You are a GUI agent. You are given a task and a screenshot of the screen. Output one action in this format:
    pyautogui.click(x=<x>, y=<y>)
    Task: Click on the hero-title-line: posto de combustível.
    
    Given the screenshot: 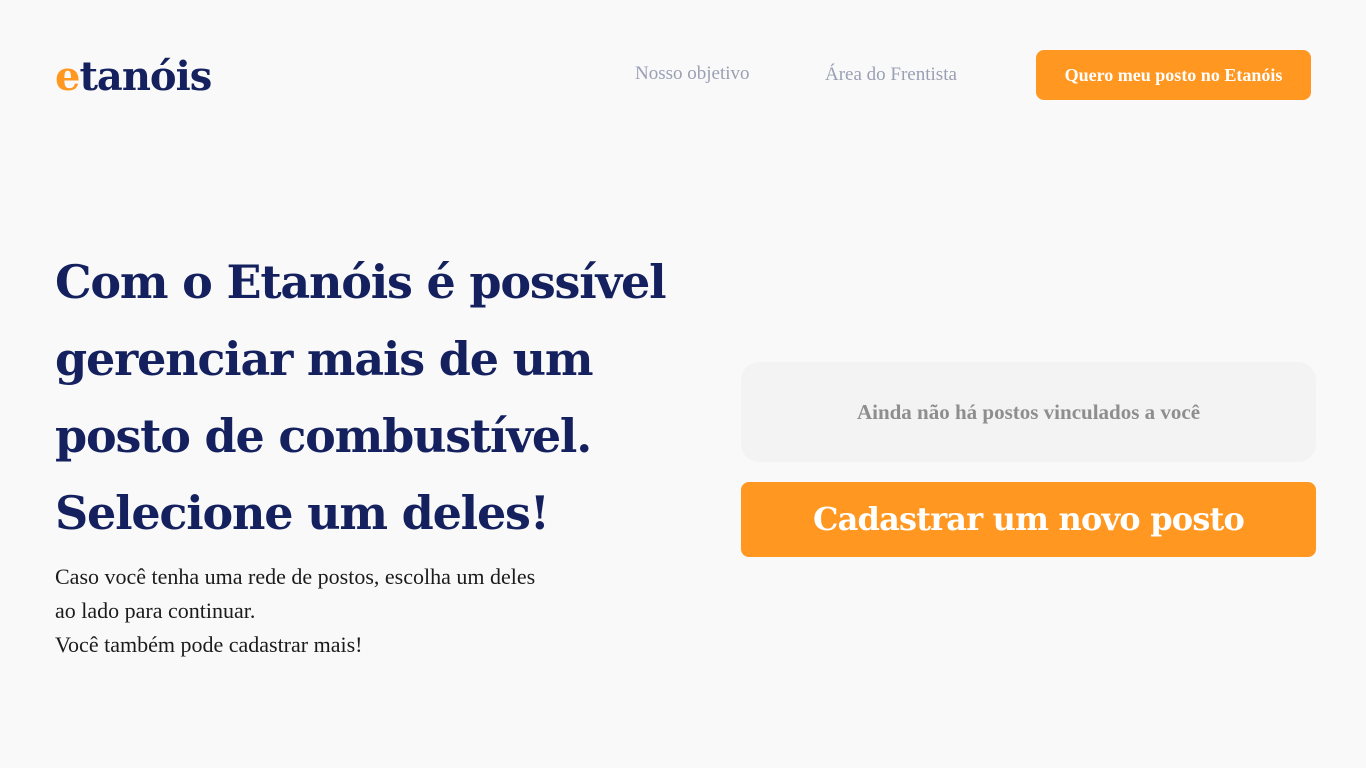 What is the action you would take?
    pyautogui.click(x=323, y=436)
    